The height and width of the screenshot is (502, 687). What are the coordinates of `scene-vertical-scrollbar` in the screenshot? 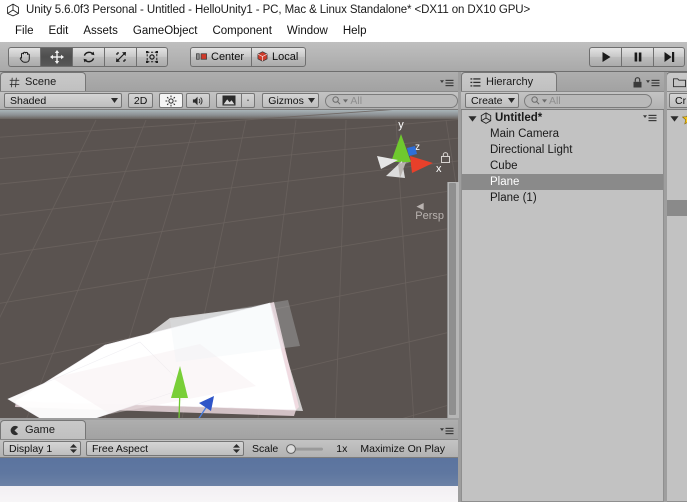 It's located at (453, 300).